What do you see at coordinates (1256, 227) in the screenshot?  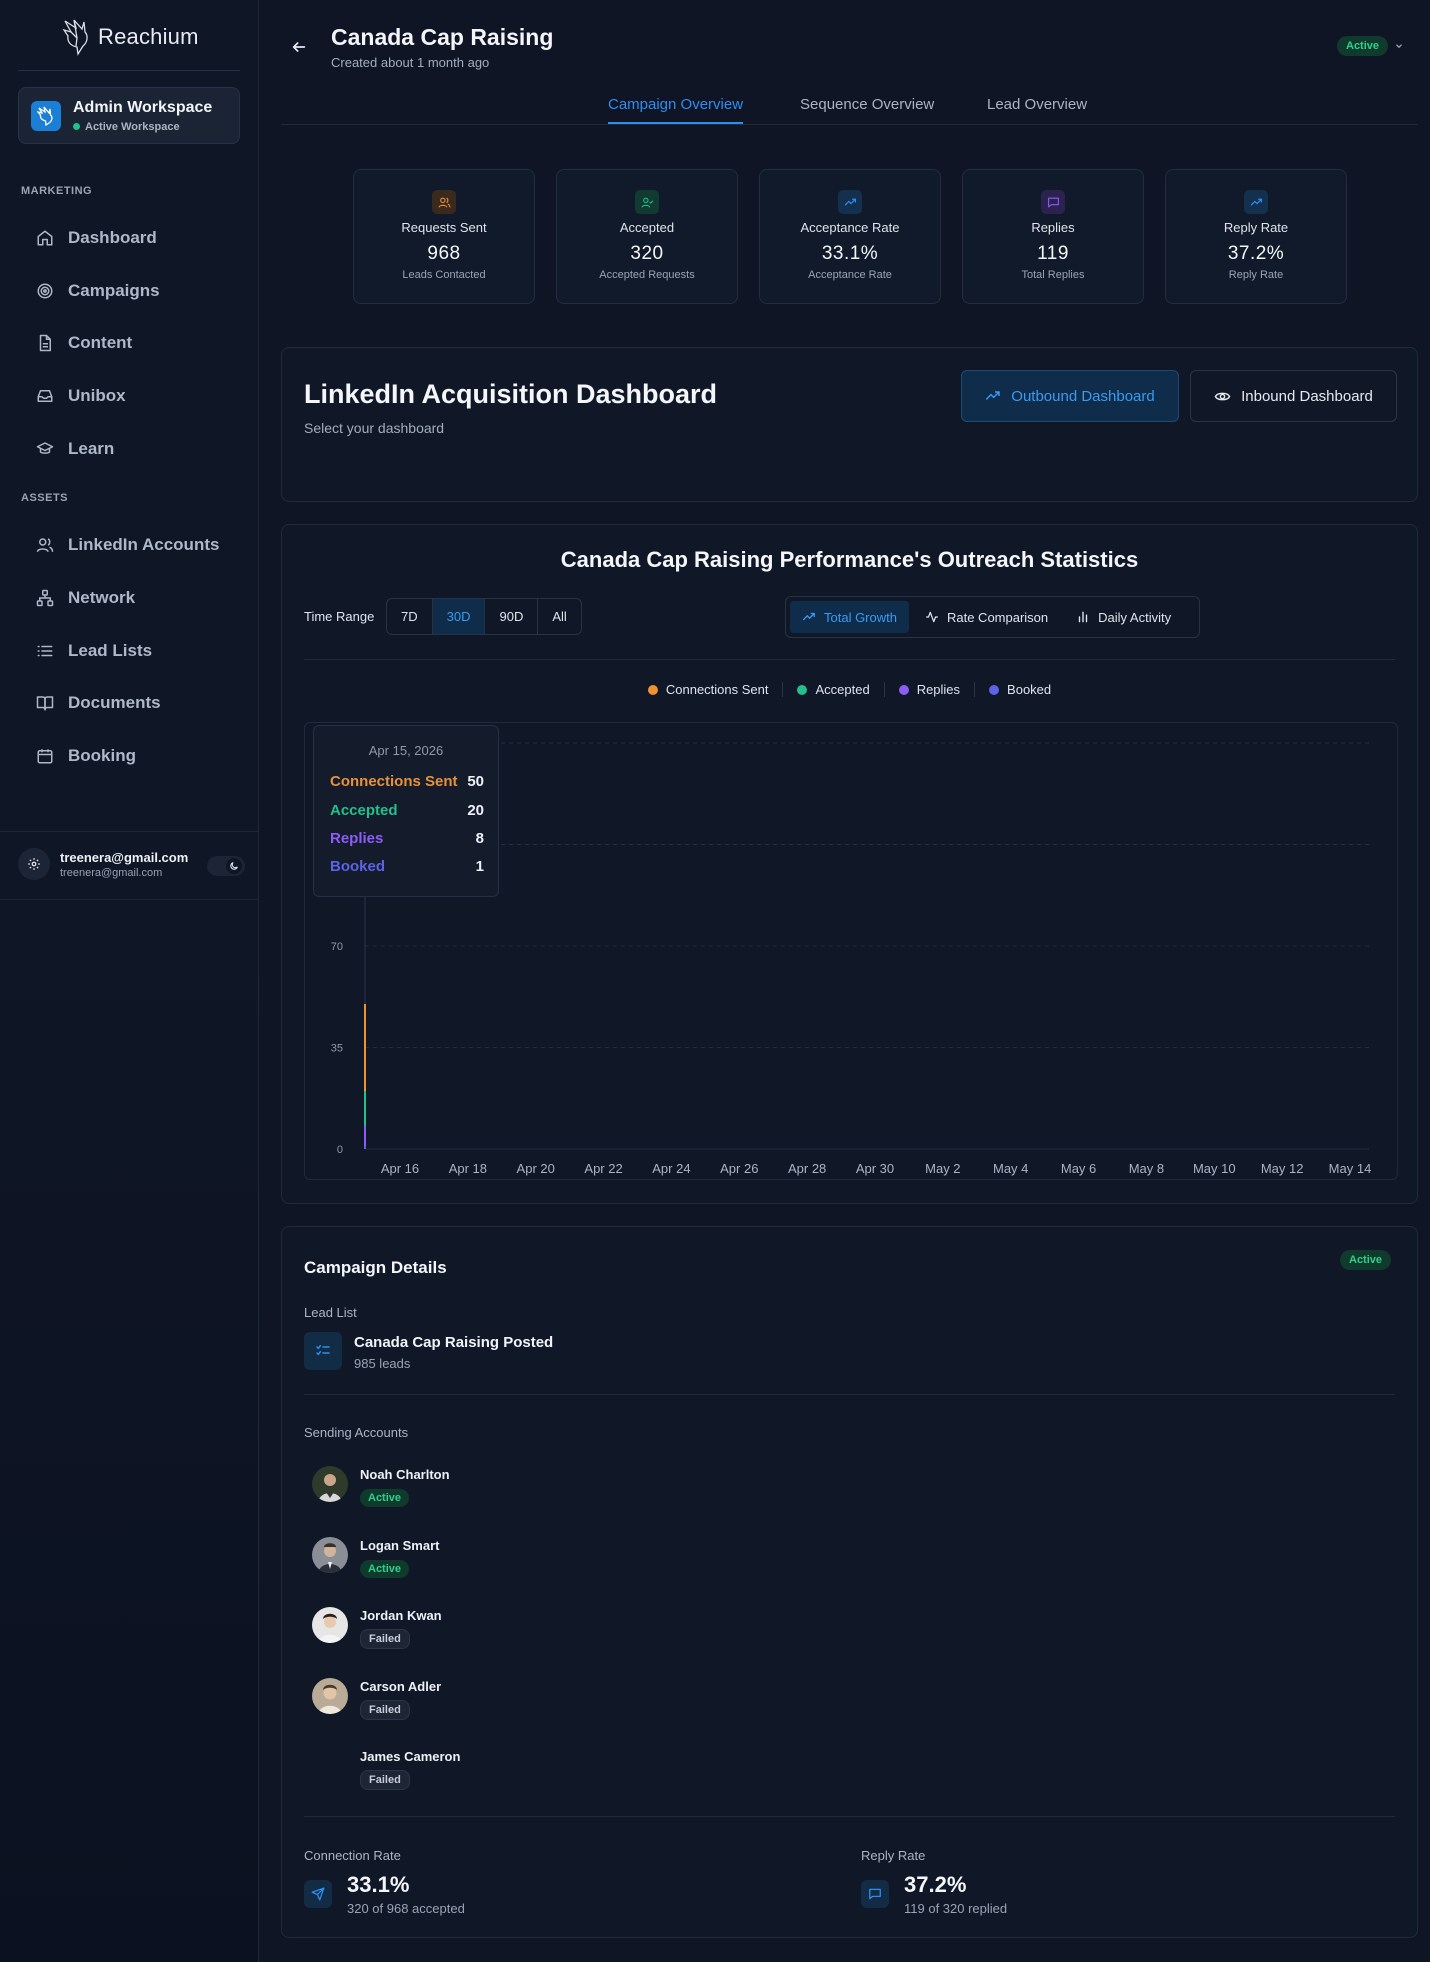 I see `stat-label: Reply Rate` at bounding box center [1256, 227].